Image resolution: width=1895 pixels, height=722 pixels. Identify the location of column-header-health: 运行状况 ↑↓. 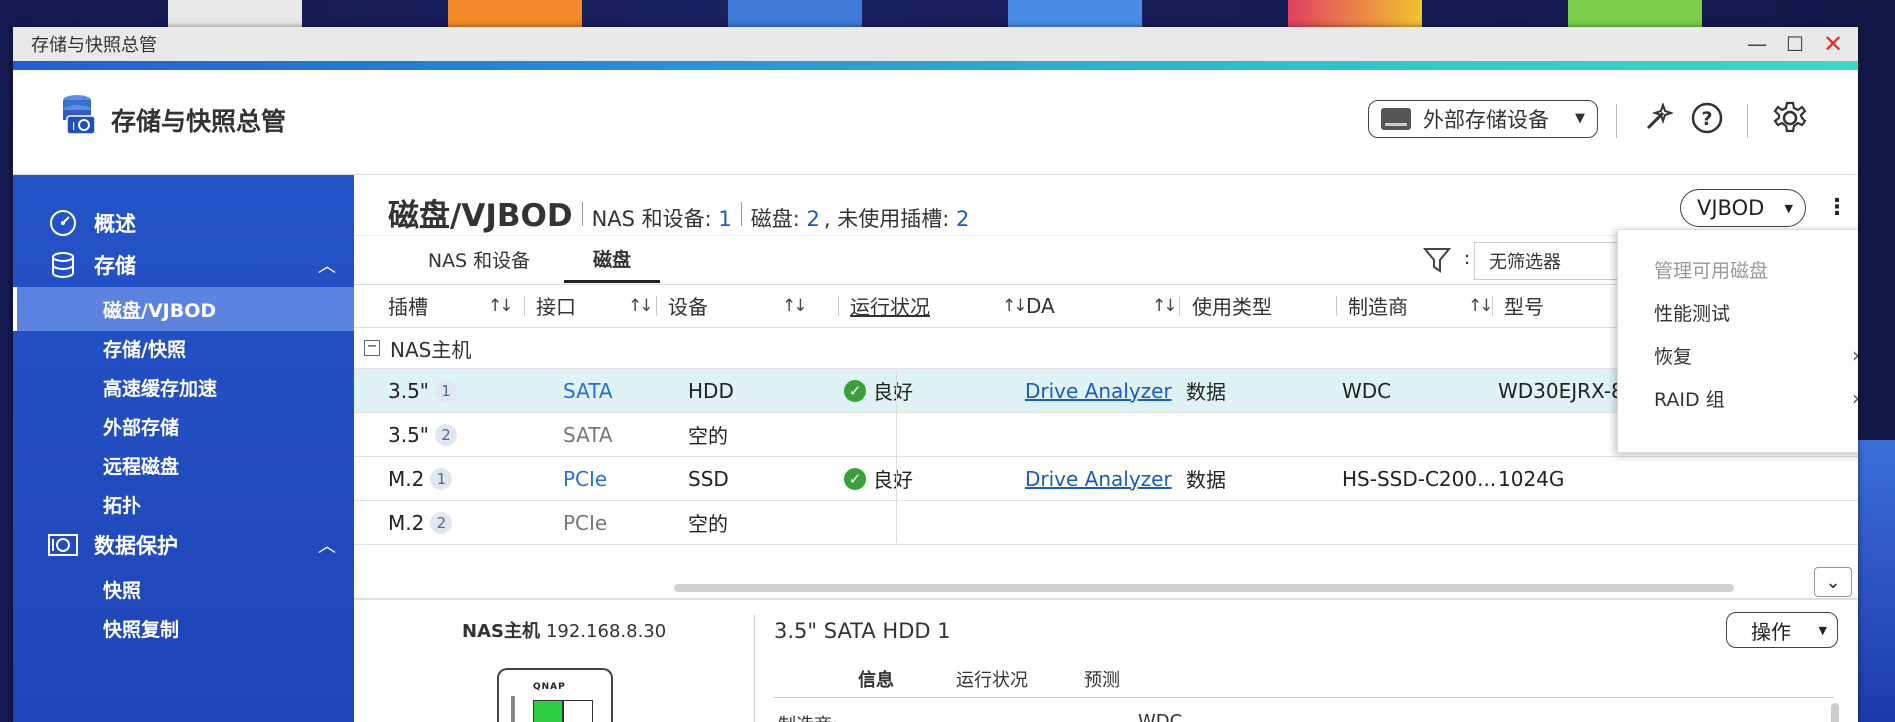
(938, 305).